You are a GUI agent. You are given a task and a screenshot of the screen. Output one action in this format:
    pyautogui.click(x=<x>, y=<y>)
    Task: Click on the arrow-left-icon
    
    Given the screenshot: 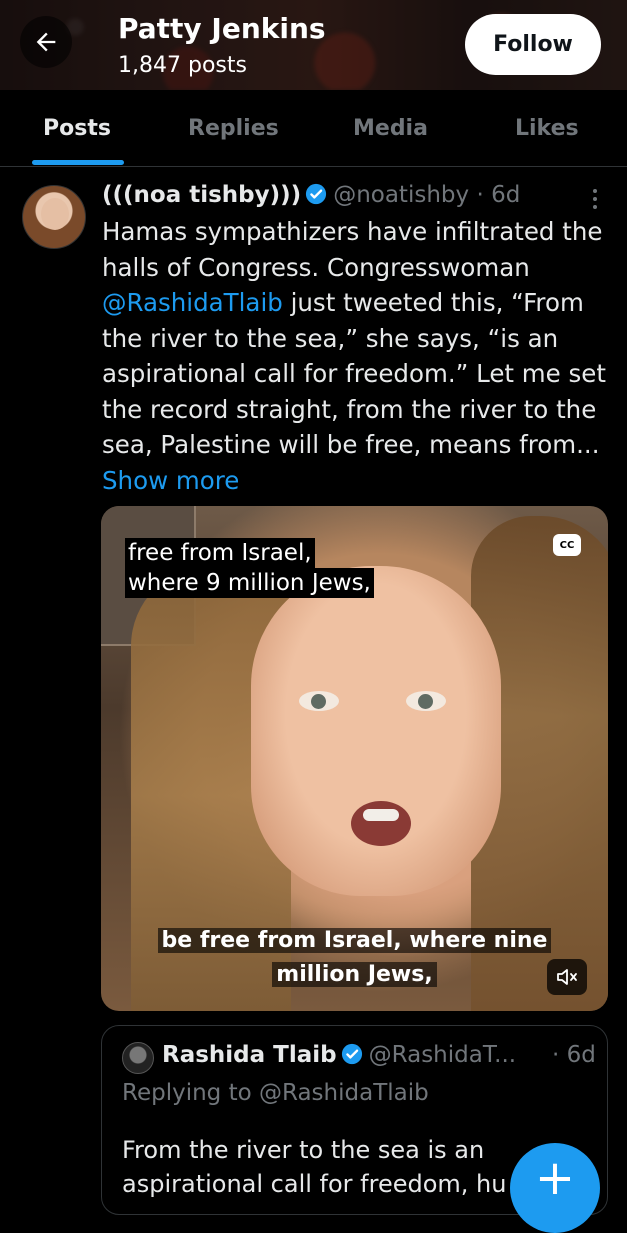 What is the action you would take?
    pyautogui.click(x=46, y=42)
    